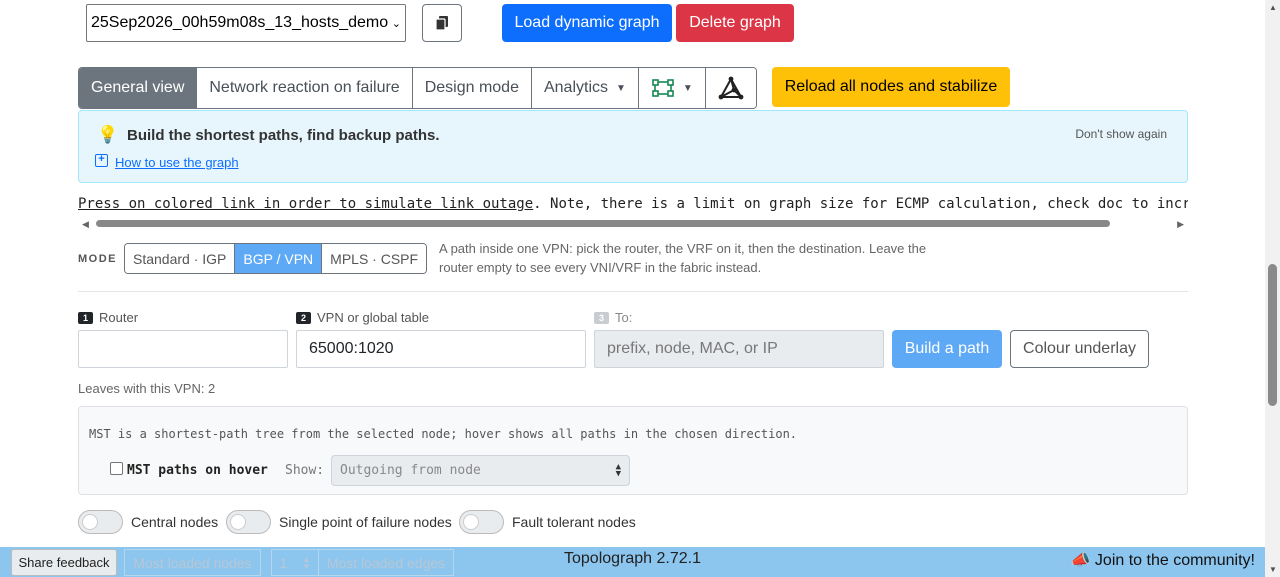 The height and width of the screenshot is (577, 1280). What do you see at coordinates (108, 134) in the screenshot?
I see `lightbulb-icon: 💡` at bounding box center [108, 134].